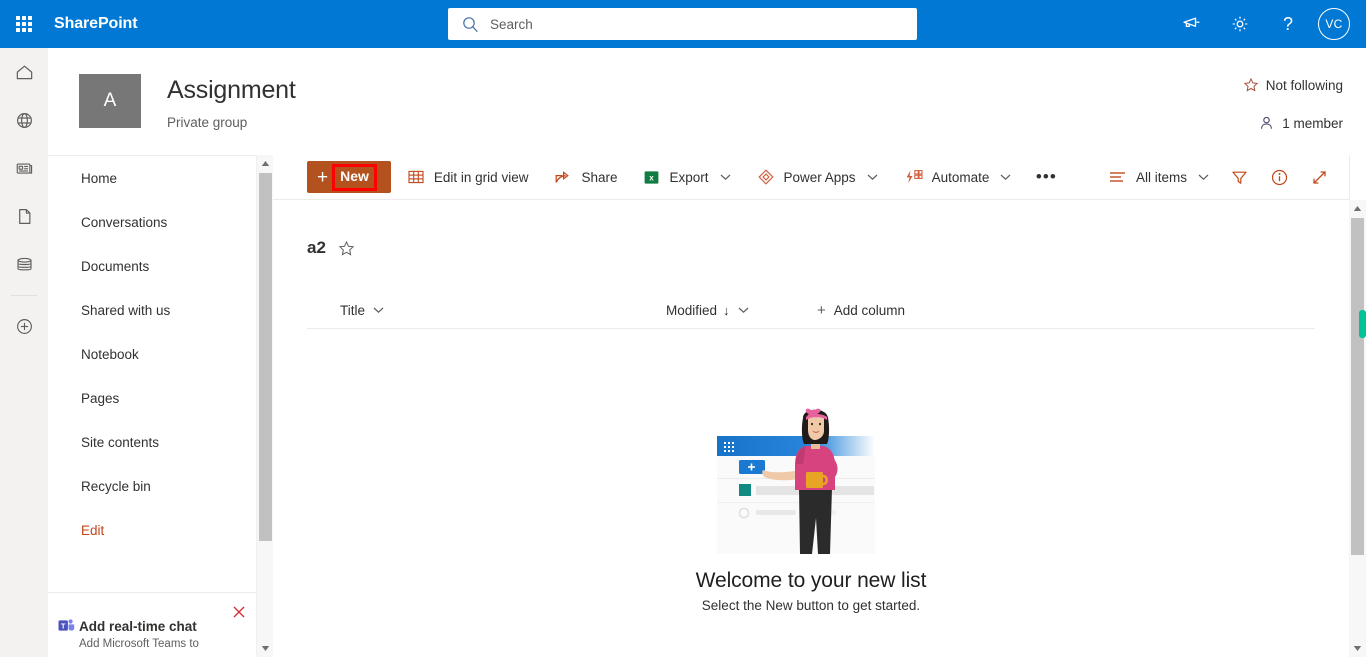  What do you see at coordinates (1334, 24) in the screenshot?
I see `user-avatar: VC` at bounding box center [1334, 24].